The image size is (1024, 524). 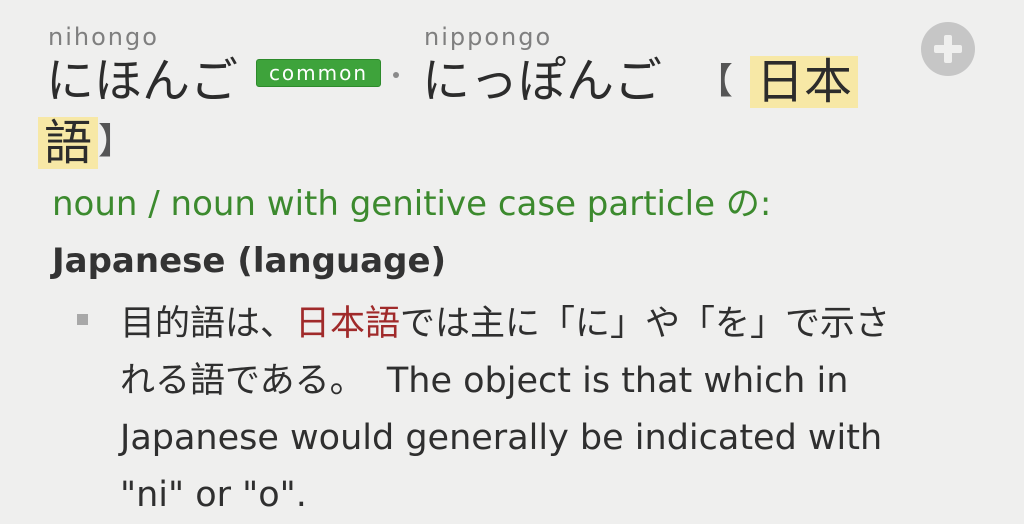 I want to click on reading-separator, so click(x=396, y=75).